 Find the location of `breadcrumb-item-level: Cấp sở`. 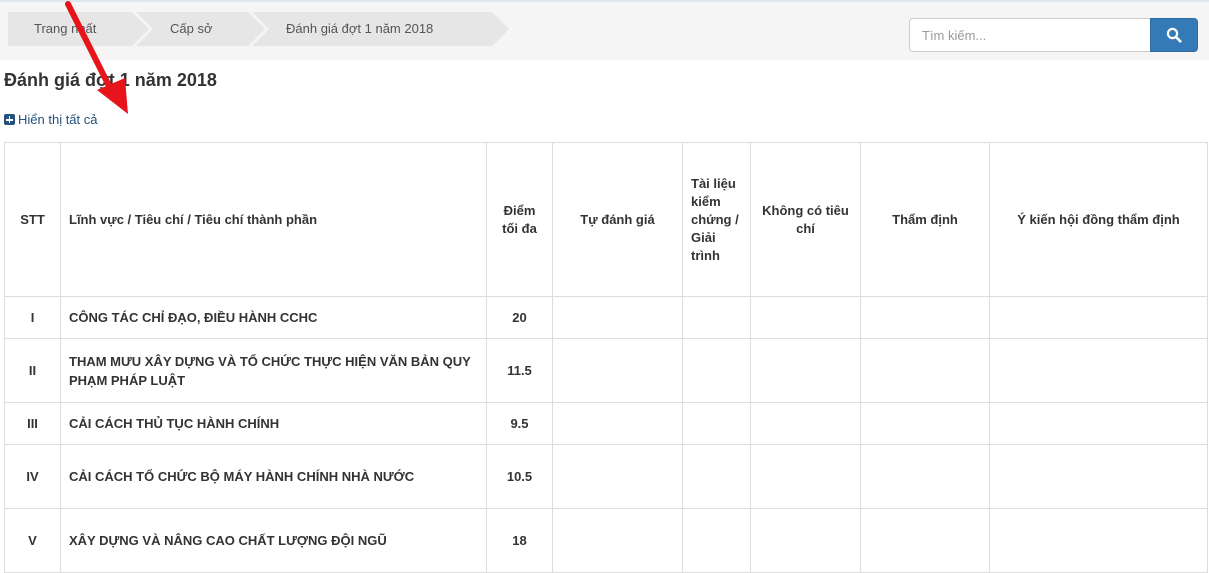

breadcrumb-item-level: Cấp sở is located at coordinates (200, 29).